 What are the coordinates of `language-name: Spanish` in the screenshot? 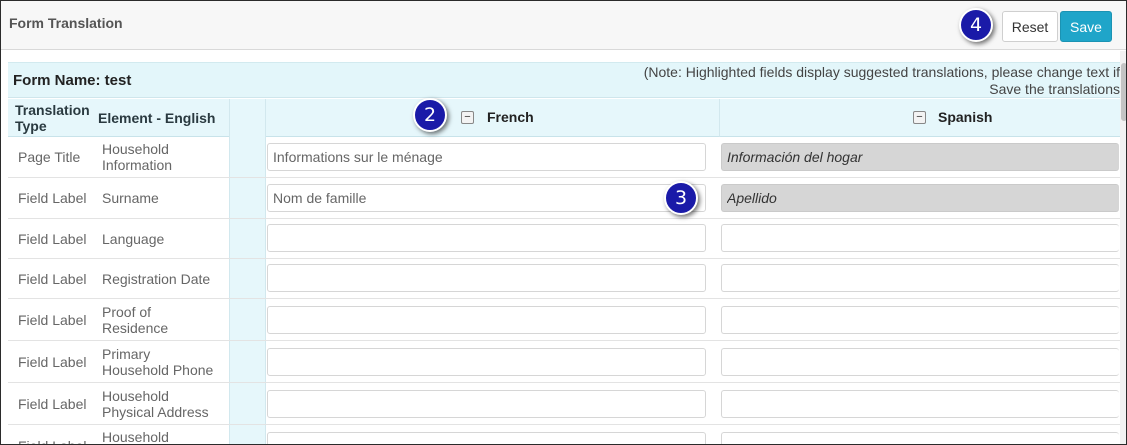 It's located at (965, 117).